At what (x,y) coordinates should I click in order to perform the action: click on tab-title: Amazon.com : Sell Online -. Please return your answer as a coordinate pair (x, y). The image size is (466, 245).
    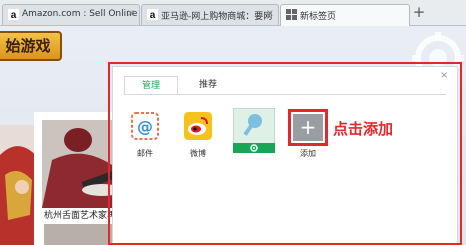
    Looking at the image, I should click on (81, 14).